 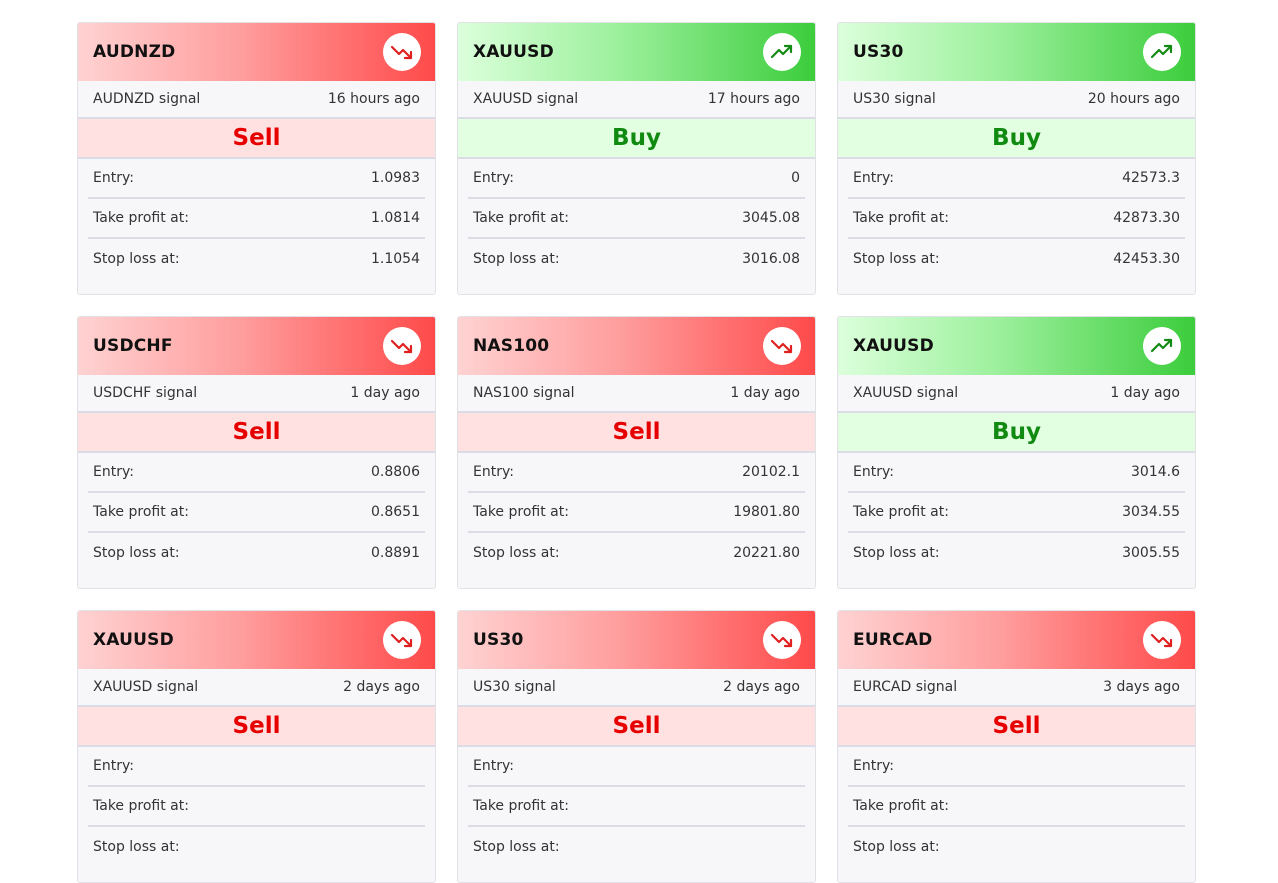 I want to click on symbol-label: EURCAD, so click(x=893, y=640).